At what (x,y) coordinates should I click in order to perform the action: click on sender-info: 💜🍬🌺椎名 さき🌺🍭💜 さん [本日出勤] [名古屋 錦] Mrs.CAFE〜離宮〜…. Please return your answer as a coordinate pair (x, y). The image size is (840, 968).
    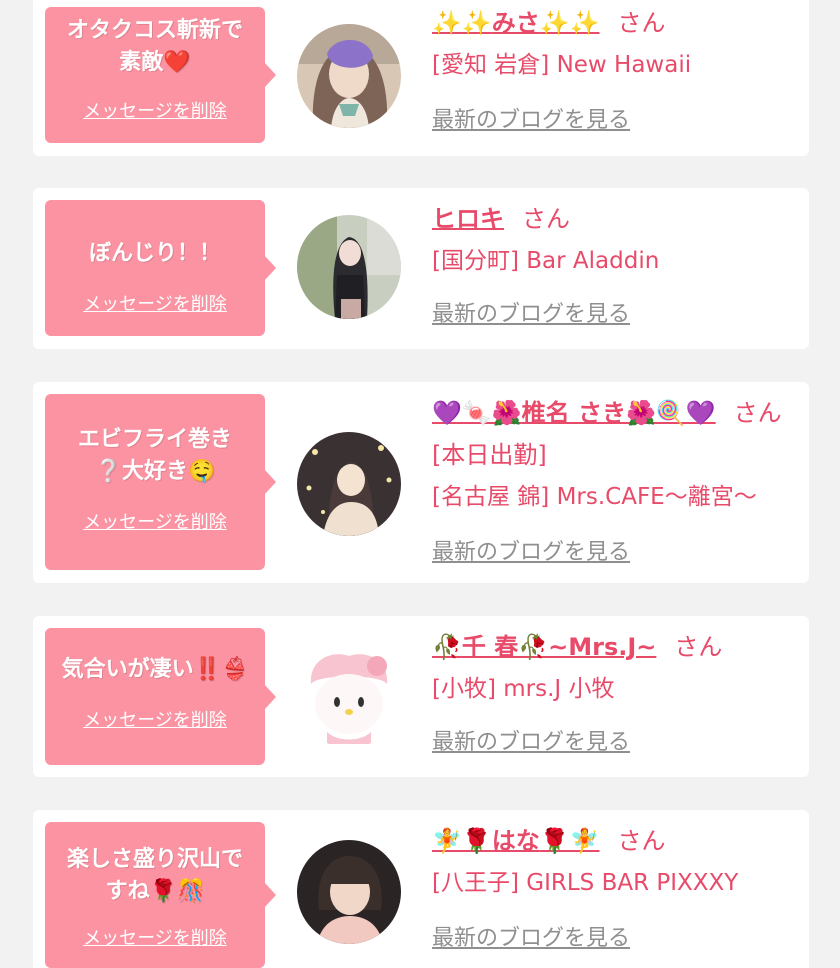
    Looking at the image, I should click on (617, 478).